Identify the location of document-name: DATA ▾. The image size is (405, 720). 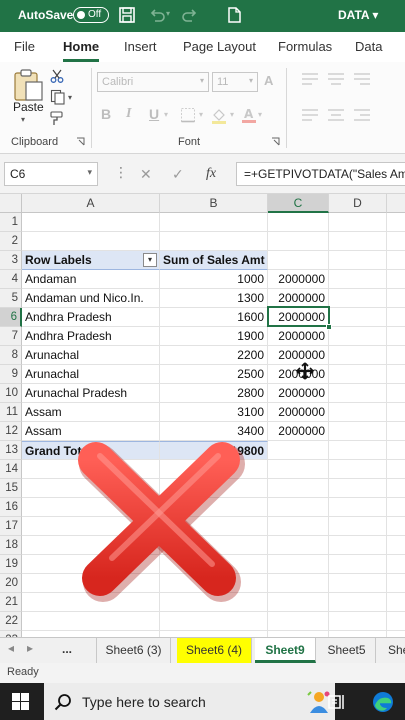
(358, 15).